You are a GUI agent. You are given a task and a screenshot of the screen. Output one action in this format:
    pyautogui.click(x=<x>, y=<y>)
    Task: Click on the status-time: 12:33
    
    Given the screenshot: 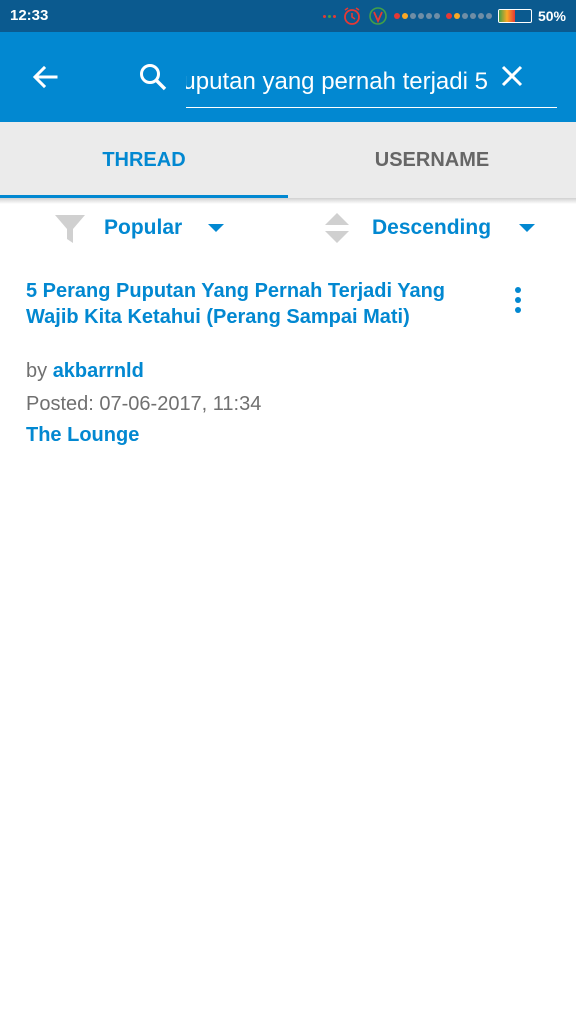 What is the action you would take?
    pyautogui.click(x=29, y=15)
    